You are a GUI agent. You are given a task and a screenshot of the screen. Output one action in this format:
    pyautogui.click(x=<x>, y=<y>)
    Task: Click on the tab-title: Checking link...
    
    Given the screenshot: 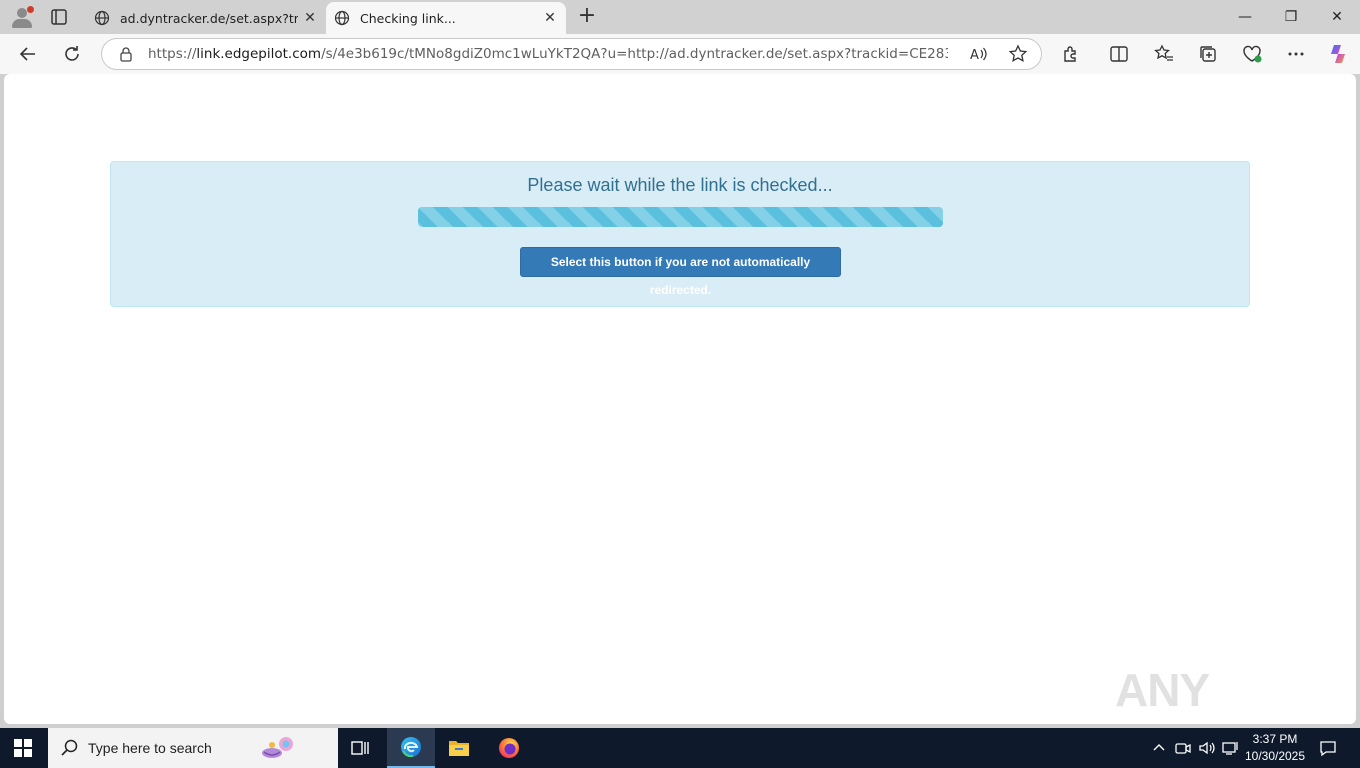 What is the action you would take?
    pyautogui.click(x=408, y=18)
    